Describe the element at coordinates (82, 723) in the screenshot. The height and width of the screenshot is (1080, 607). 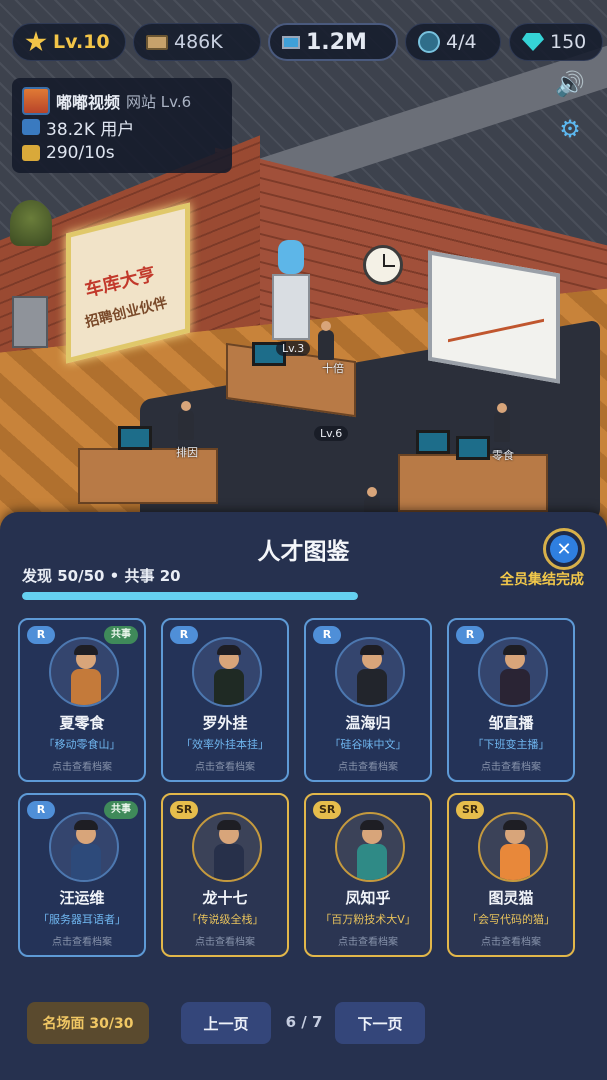
I see `character-name: 夏零食` at that location.